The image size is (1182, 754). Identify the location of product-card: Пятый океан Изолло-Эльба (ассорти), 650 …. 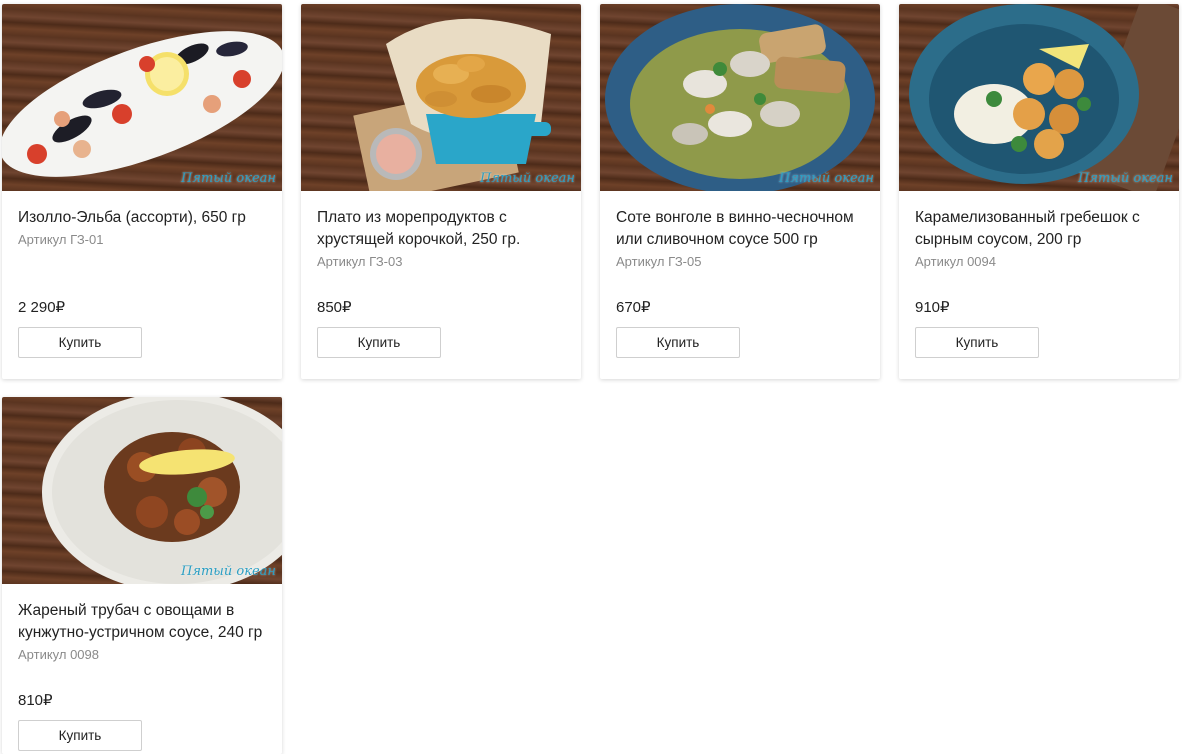
(142, 191).